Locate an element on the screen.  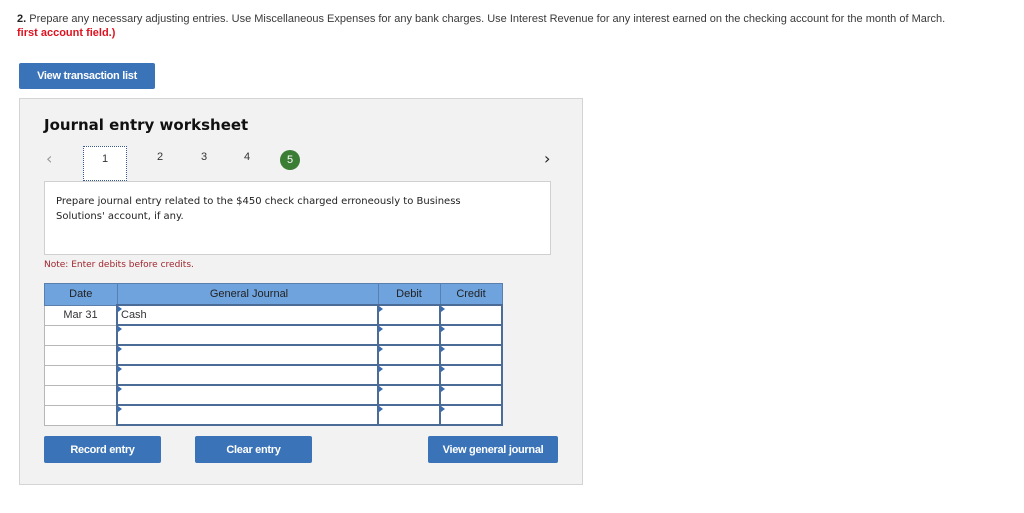
header-general-journal: General Journal is located at coordinates (247, 294).